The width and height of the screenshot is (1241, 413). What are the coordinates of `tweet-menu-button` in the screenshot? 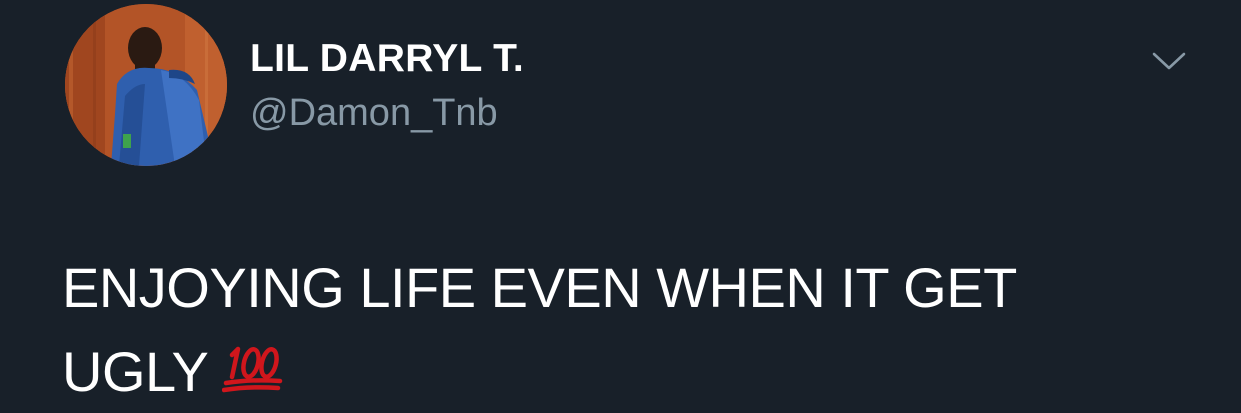 It's located at (1169, 61).